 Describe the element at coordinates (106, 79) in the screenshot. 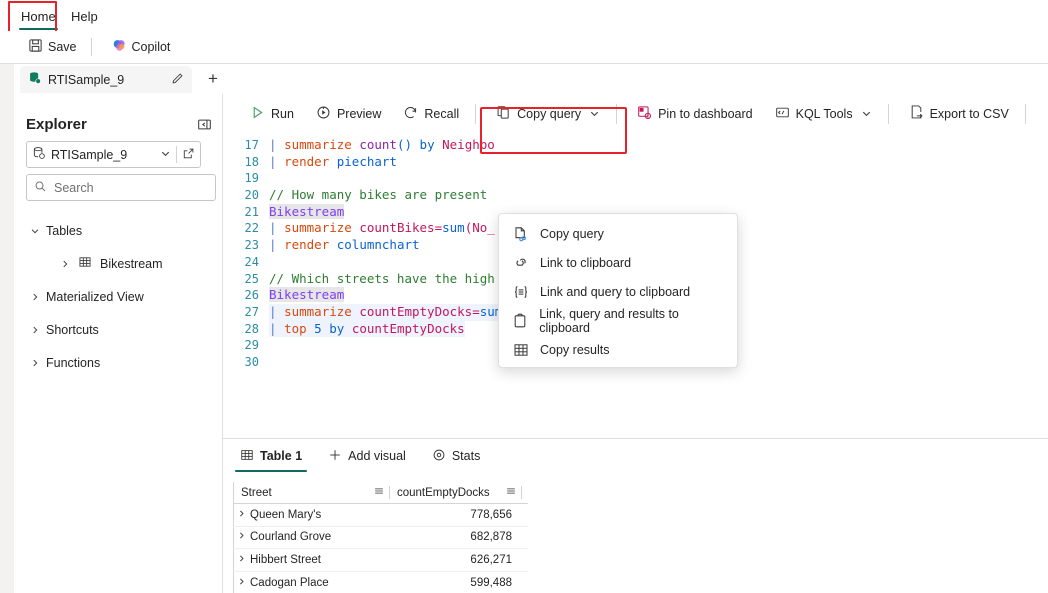

I see `document-tab-rtisample9: RTISample_9` at that location.